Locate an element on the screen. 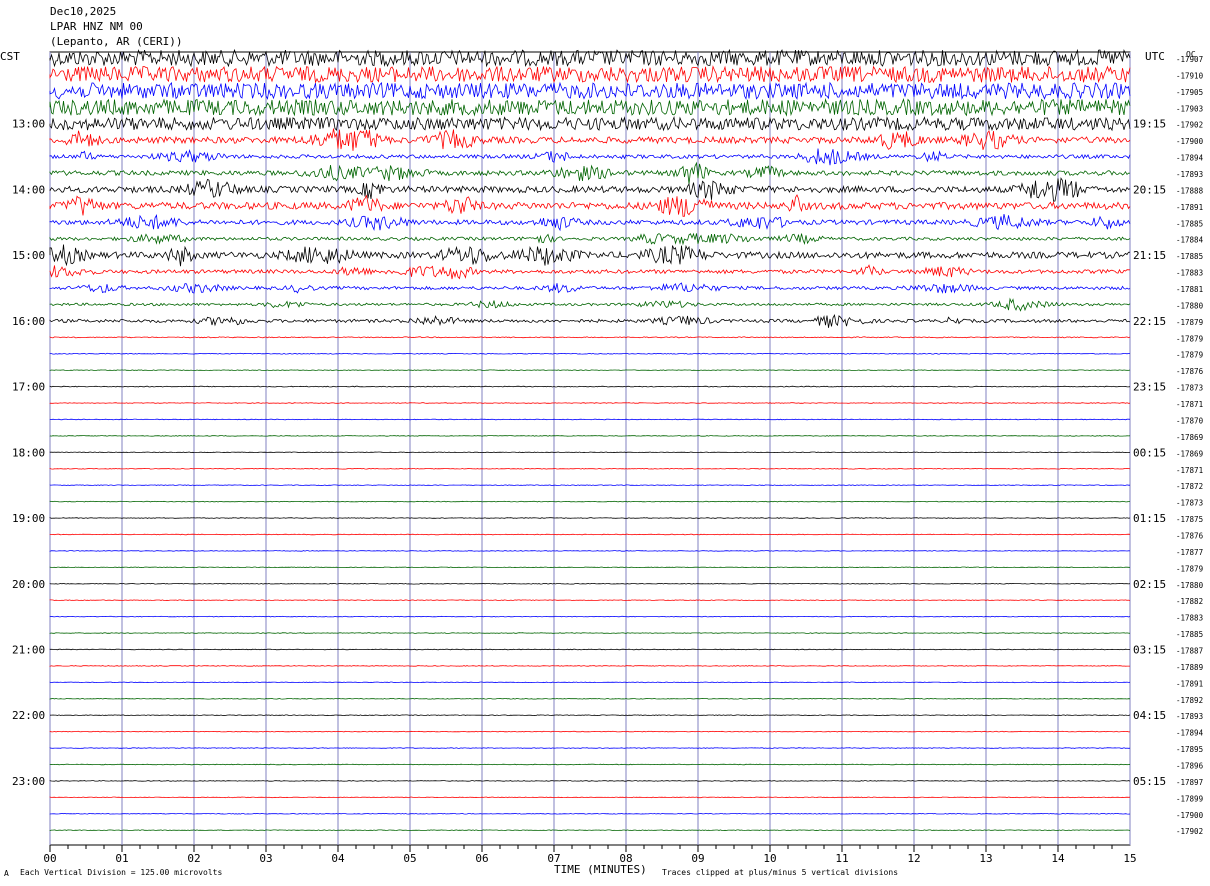  x-tick-label: 00 is located at coordinates (49, 858).